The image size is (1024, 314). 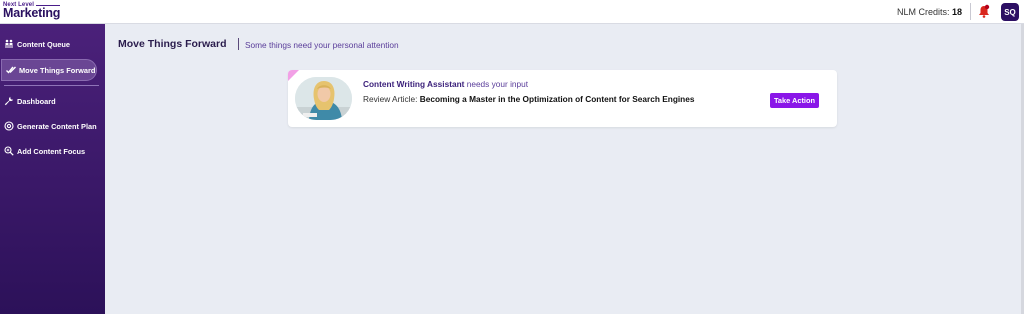 What do you see at coordinates (323, 98) in the screenshot?
I see `agent-avatar-image` at bounding box center [323, 98].